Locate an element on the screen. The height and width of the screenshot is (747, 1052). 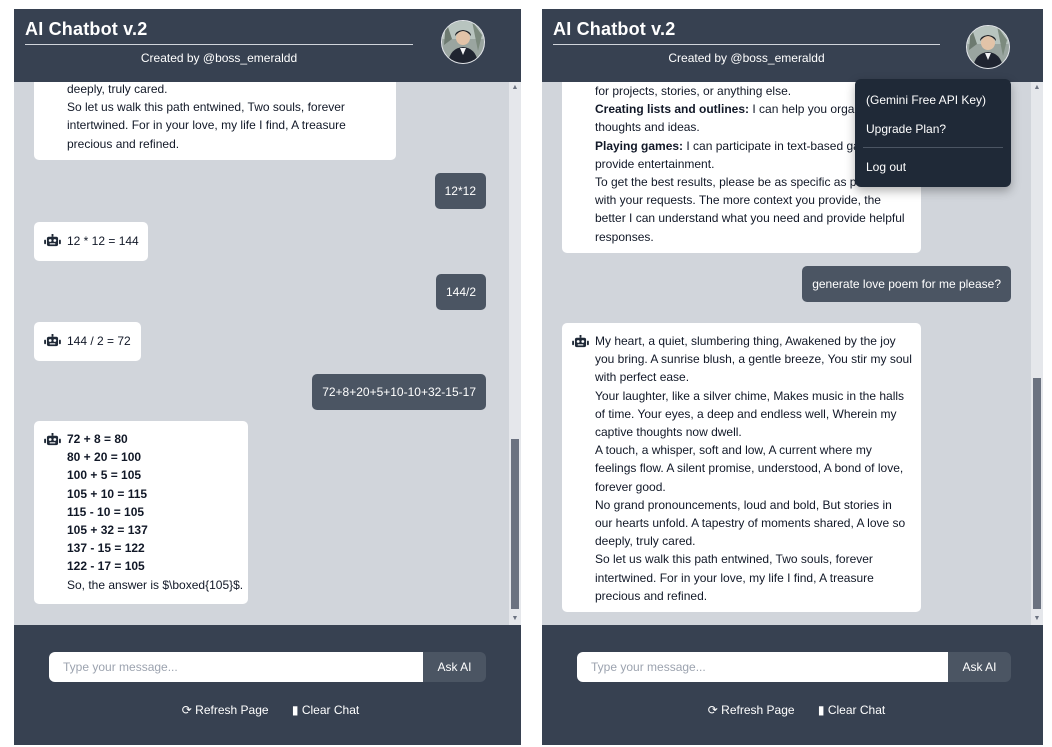
message-line: responses. is located at coordinates (624, 236).